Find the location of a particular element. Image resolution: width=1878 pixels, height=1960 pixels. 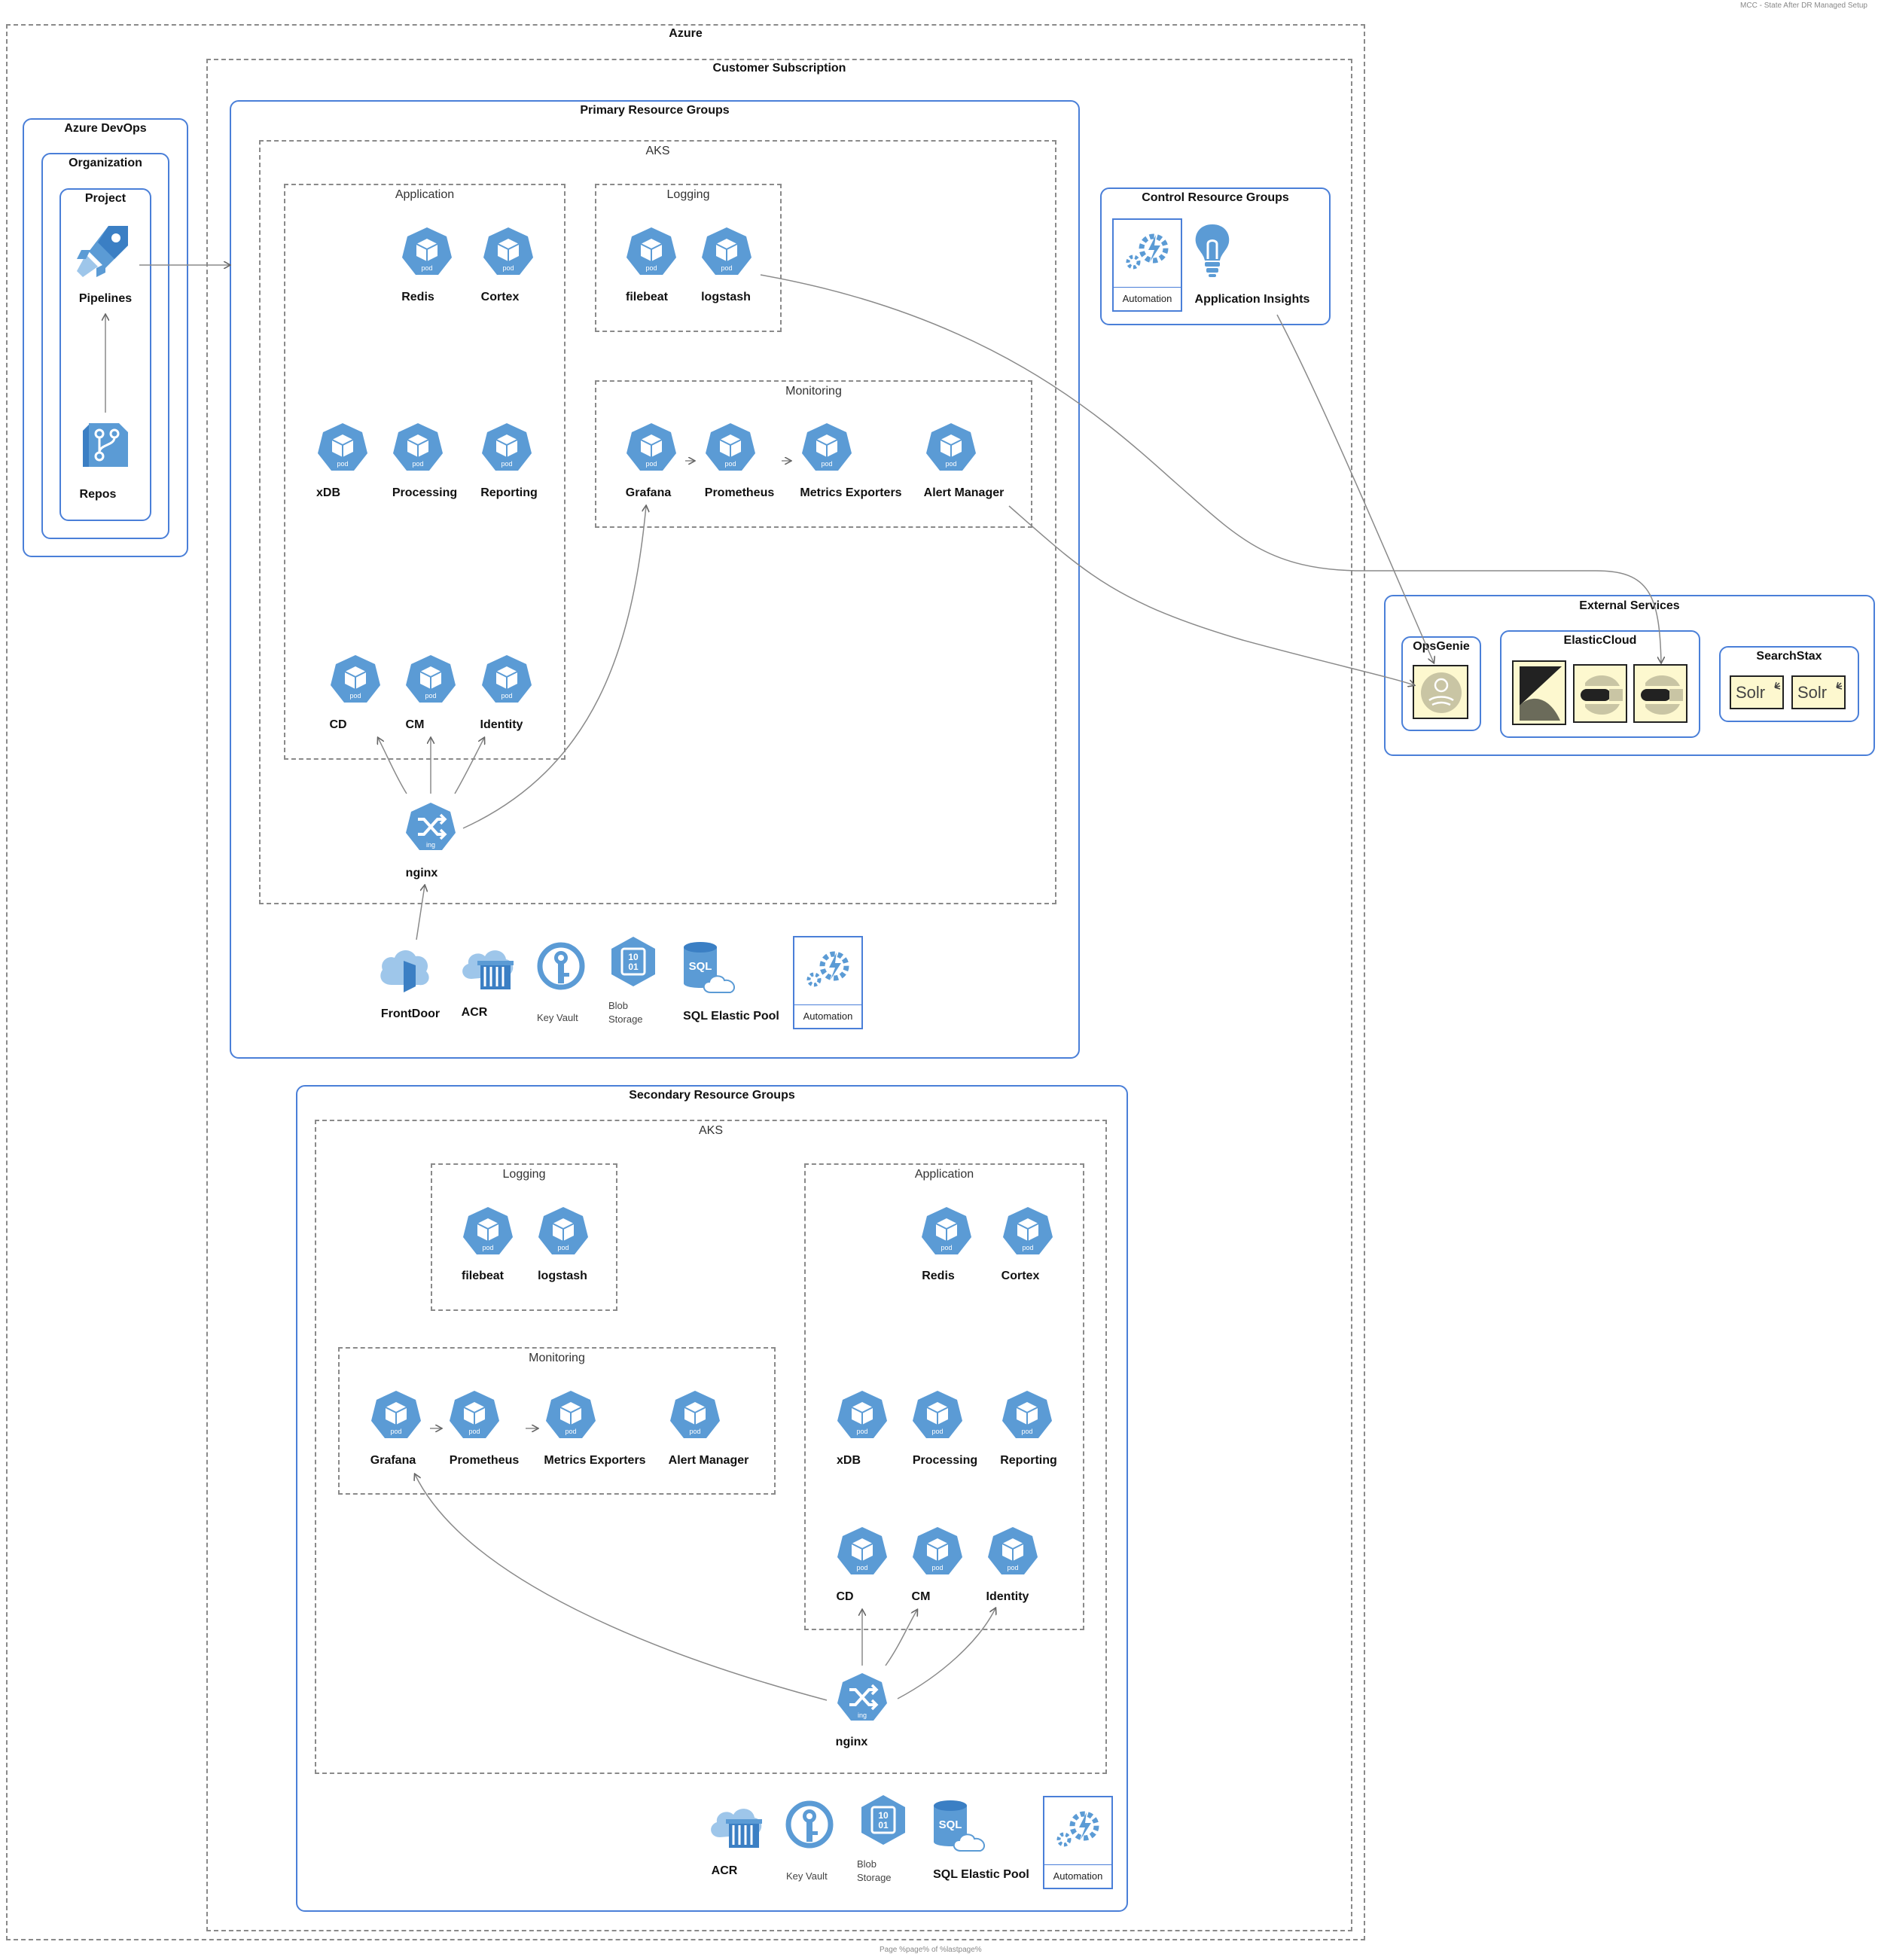

kibana-icon is located at coordinates (1541, 693).